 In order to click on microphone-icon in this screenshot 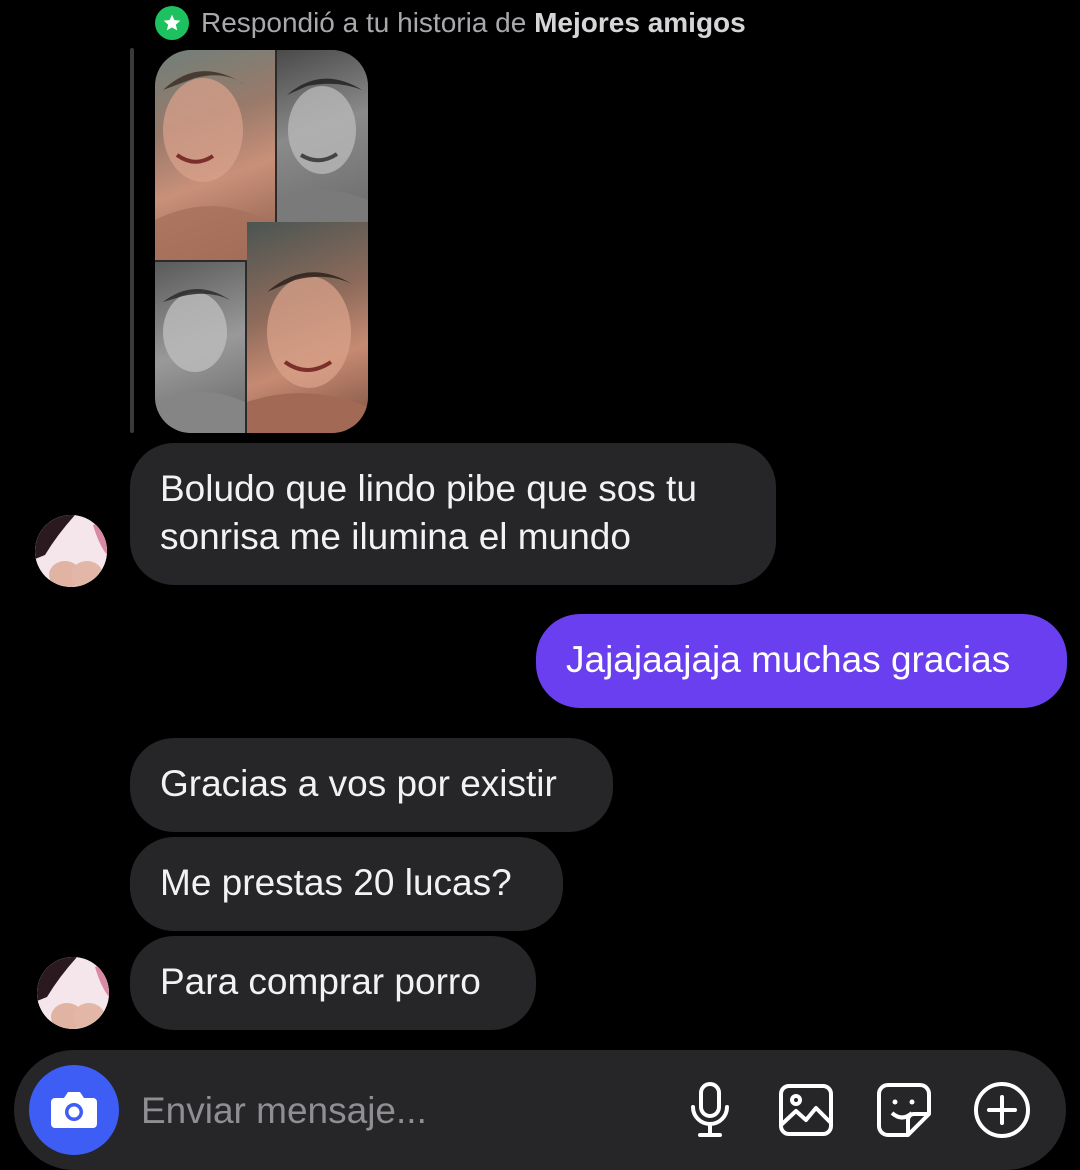, I will do `click(710, 1109)`.